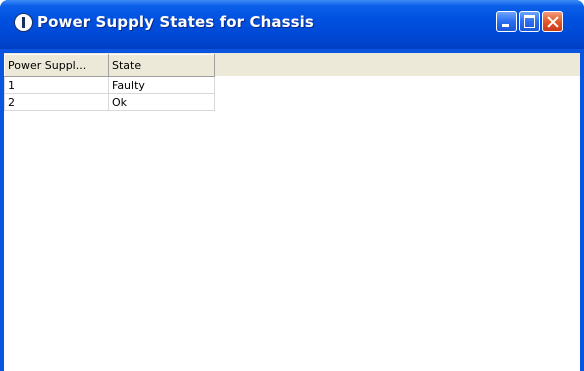  I want to click on state-cell: Faulty, so click(161, 85).